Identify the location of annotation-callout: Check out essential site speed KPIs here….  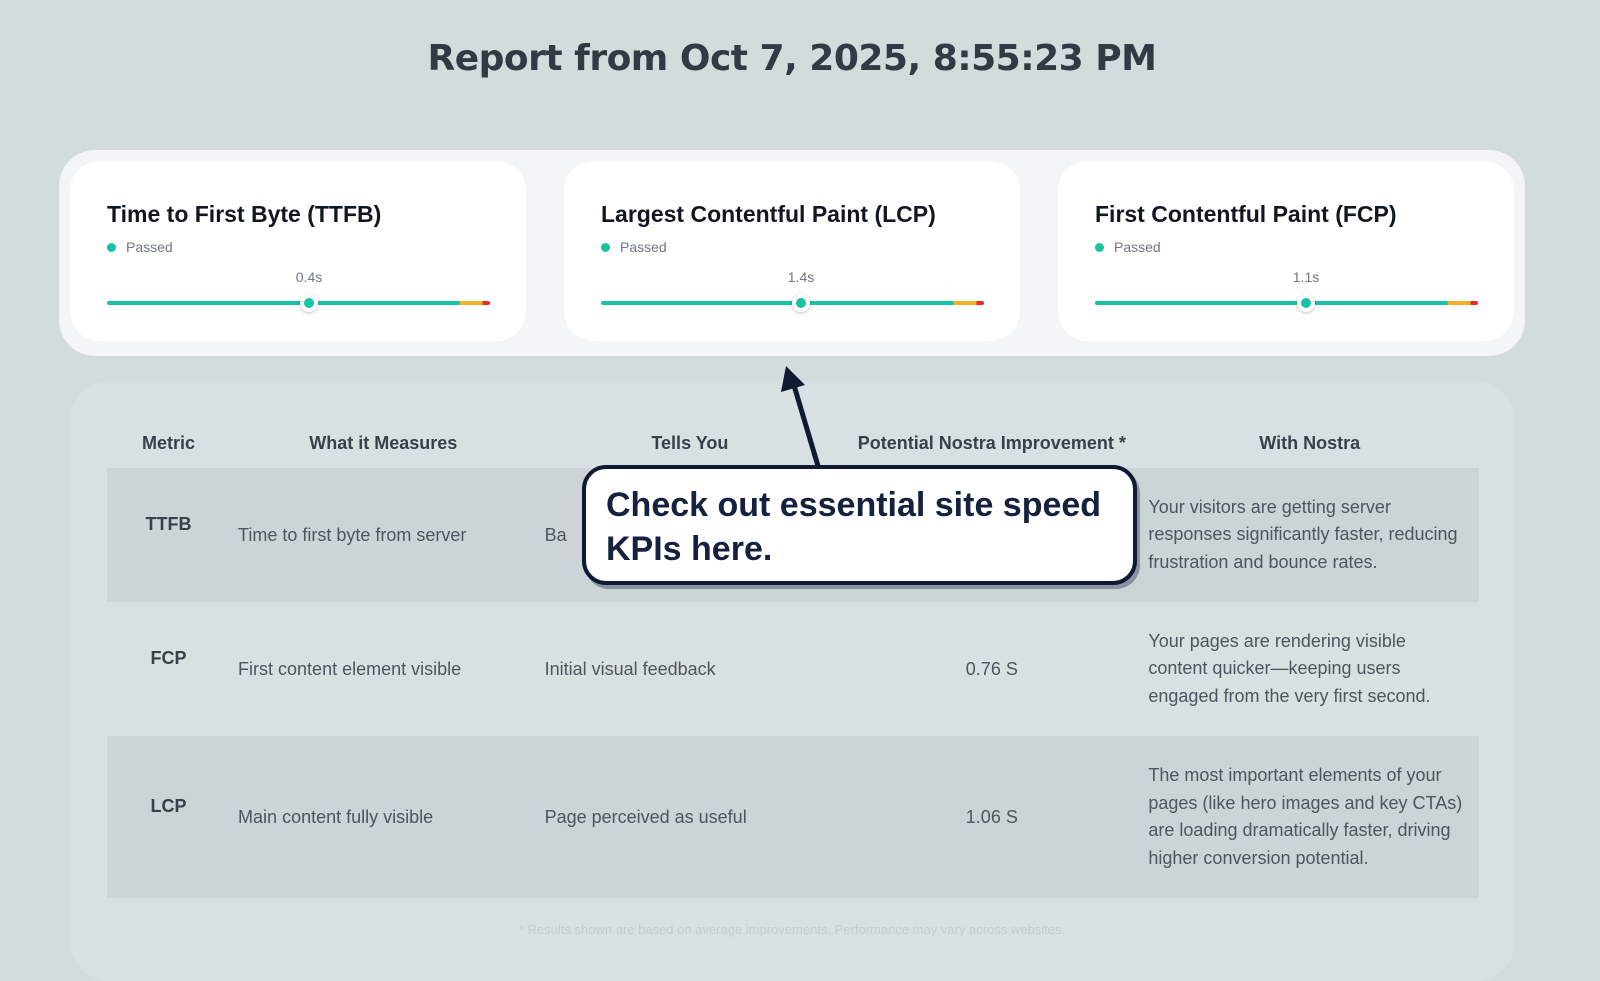
(859, 525).